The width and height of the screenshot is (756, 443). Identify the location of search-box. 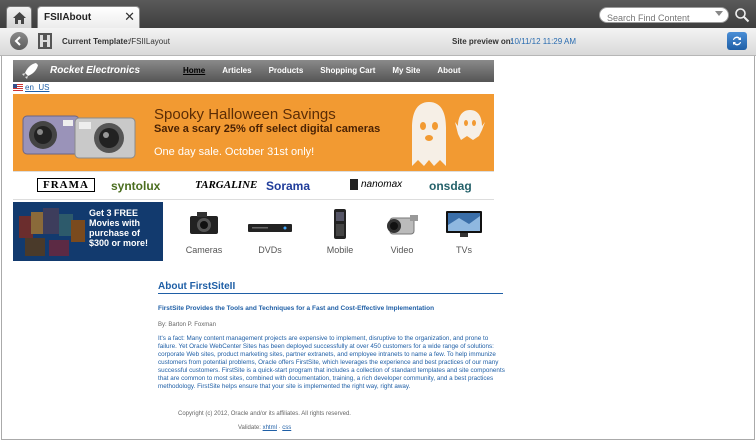
(664, 16).